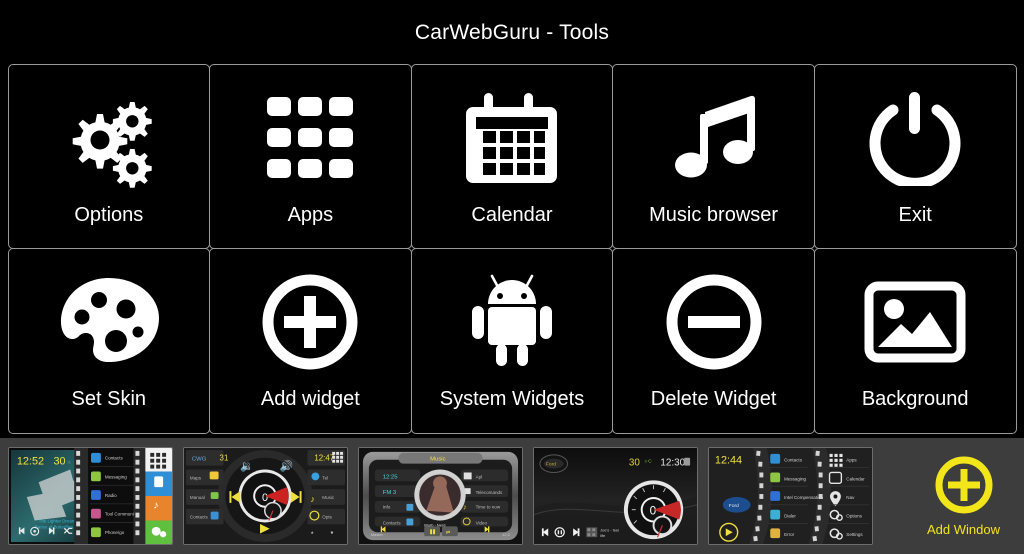 The image size is (1024, 554). I want to click on tool-label: Exit, so click(915, 214).